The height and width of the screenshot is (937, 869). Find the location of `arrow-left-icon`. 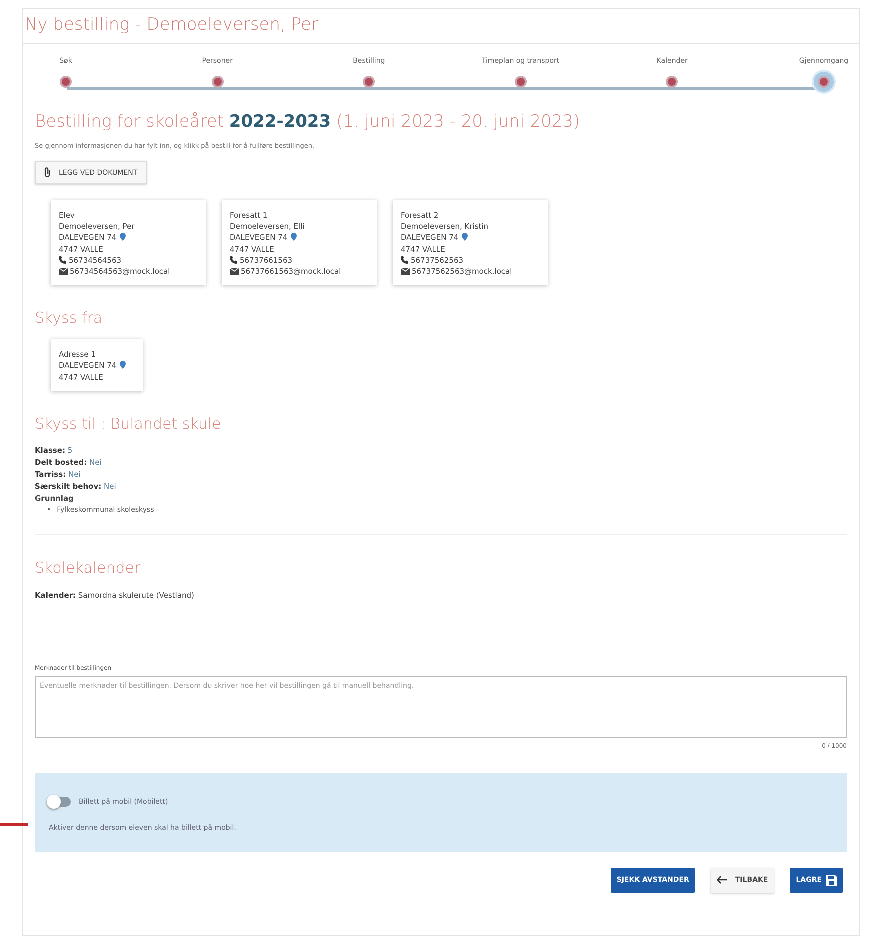

arrow-left-icon is located at coordinates (722, 880).